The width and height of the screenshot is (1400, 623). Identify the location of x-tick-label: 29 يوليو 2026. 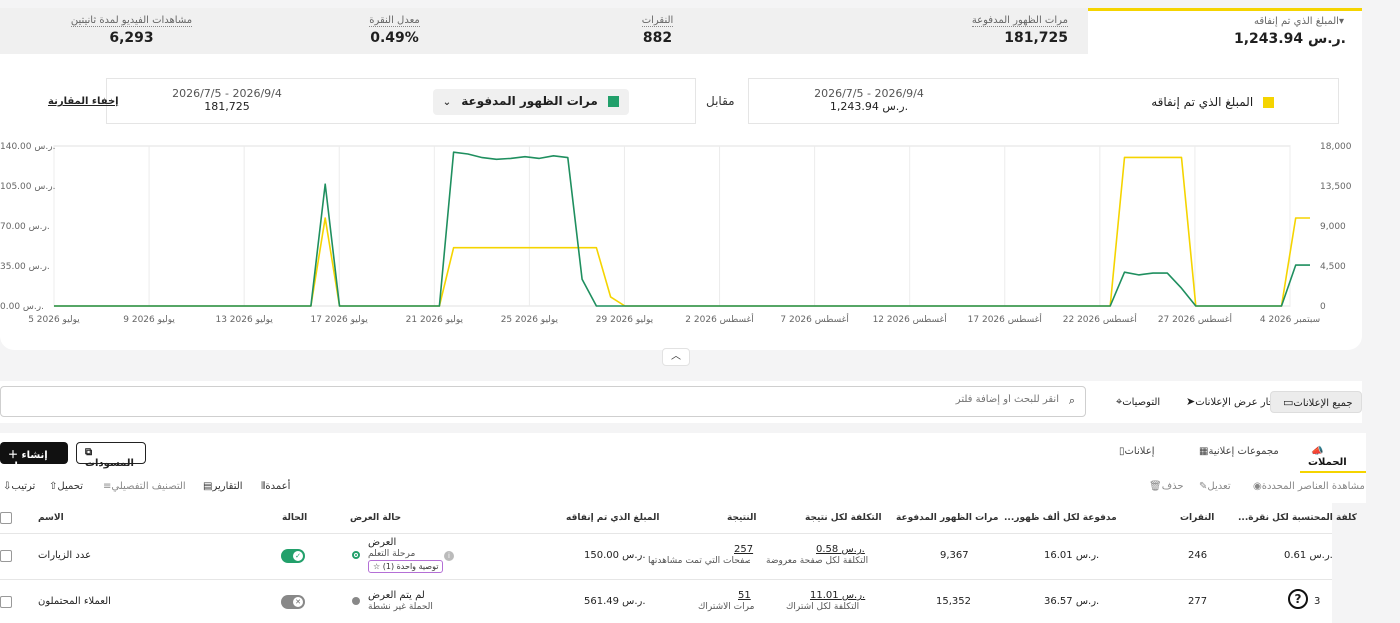
(625, 320).